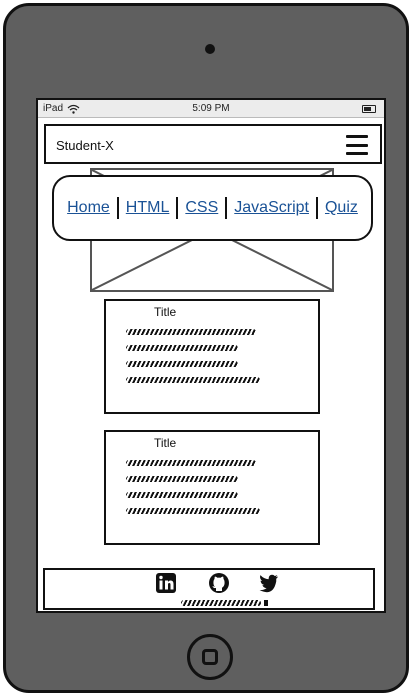 The width and height of the screenshot is (414, 699). Describe the element at coordinates (219, 583) in the screenshot. I see `github-icon` at that location.